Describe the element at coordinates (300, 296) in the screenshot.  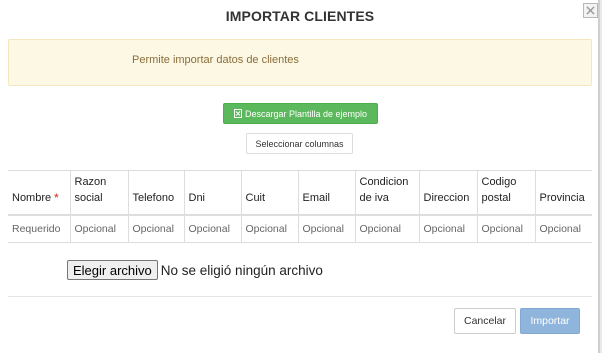
I see `footer-divider` at that location.